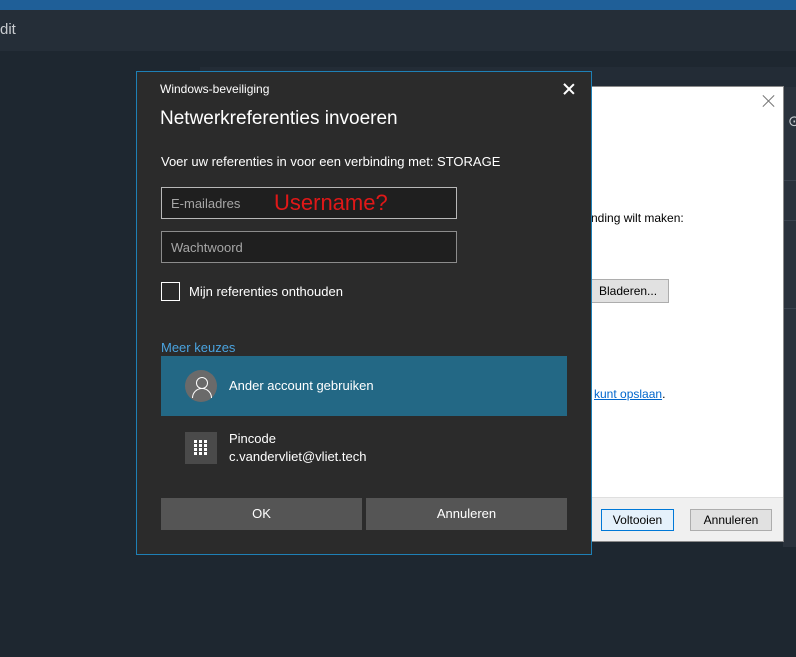 The height and width of the screenshot is (657, 796). I want to click on wizard-link-text: kunt opslaan, so click(628, 394).